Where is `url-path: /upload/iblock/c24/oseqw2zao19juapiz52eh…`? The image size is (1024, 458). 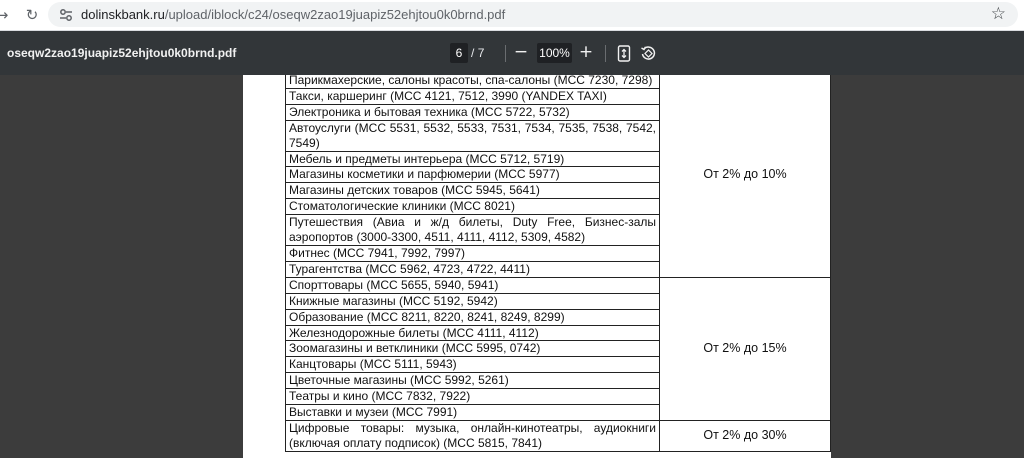 url-path: /upload/iblock/c24/oseqw2zao19juapiz52eh… is located at coordinates (335, 14).